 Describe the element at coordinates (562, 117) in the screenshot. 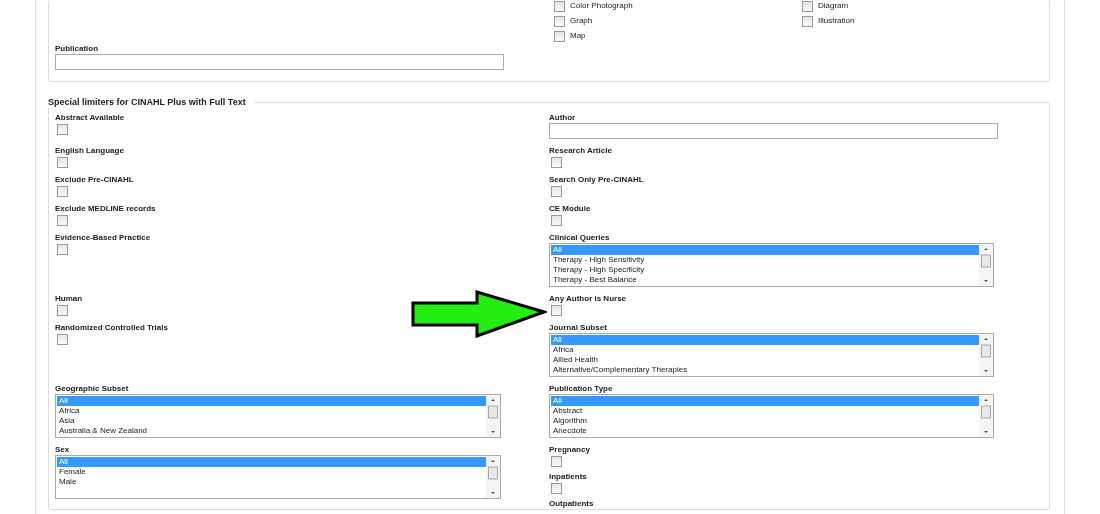

I see `field-label: Author` at that location.